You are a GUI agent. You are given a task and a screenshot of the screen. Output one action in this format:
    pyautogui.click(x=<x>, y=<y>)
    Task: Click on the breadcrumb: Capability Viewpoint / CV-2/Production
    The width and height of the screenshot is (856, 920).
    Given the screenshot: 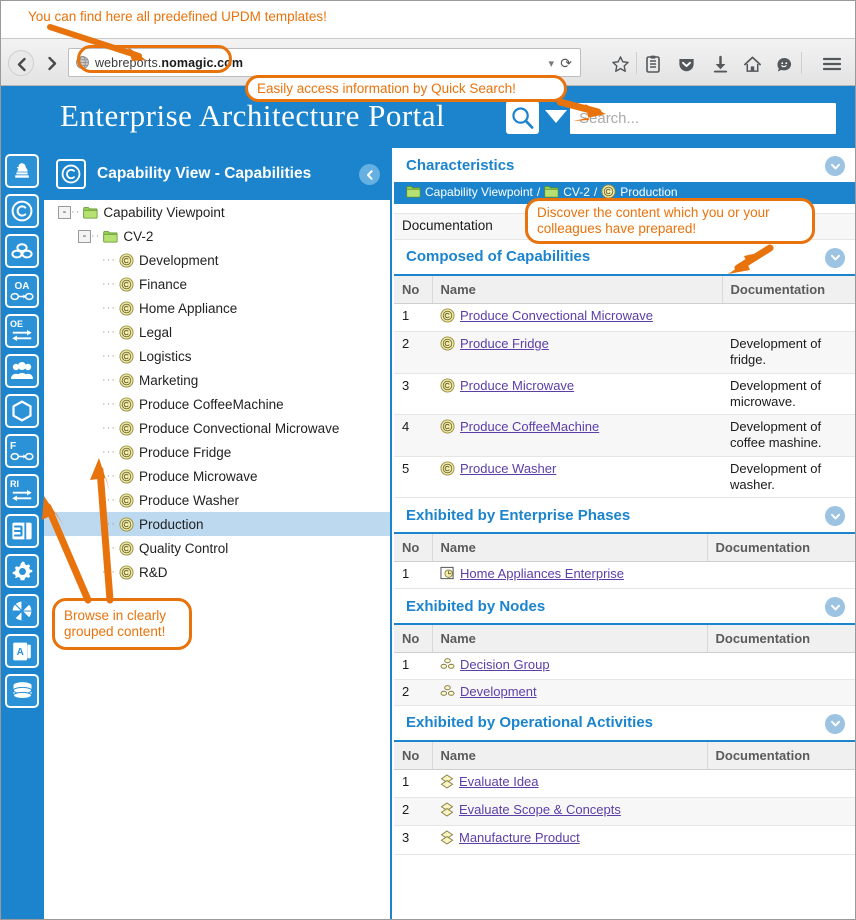 What is the action you would take?
    pyautogui.click(x=542, y=191)
    